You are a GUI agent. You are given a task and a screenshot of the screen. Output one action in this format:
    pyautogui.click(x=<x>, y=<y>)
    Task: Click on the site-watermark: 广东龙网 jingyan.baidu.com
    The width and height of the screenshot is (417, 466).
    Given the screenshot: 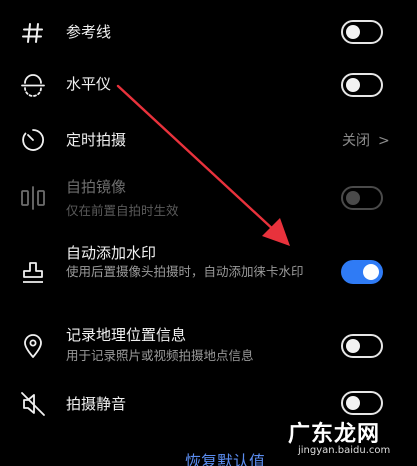 What is the action you would take?
    pyautogui.click(x=346, y=437)
    